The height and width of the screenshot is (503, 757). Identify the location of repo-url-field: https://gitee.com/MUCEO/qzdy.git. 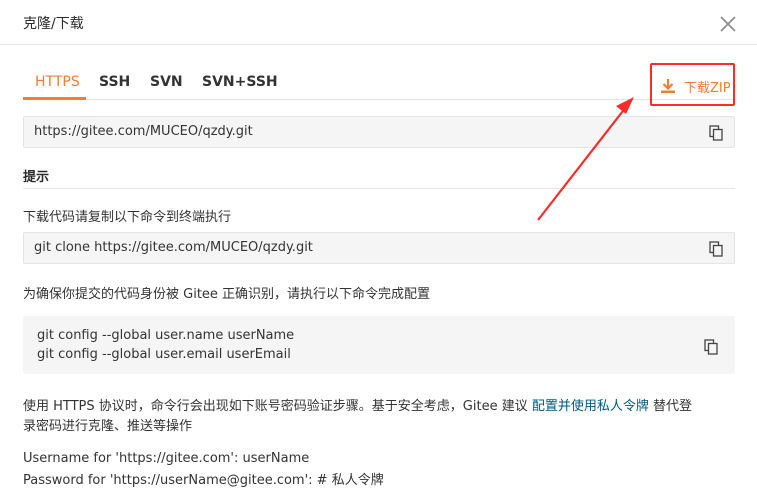
(379, 132).